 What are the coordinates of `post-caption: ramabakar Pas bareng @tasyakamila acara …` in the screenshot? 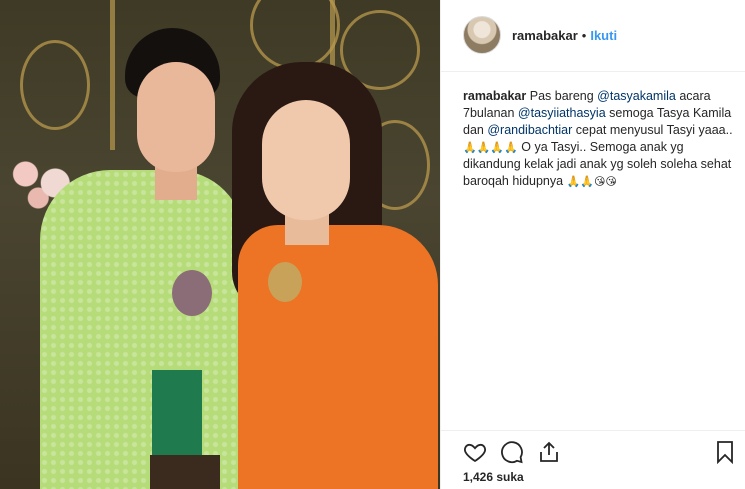 It's located at (600, 139).